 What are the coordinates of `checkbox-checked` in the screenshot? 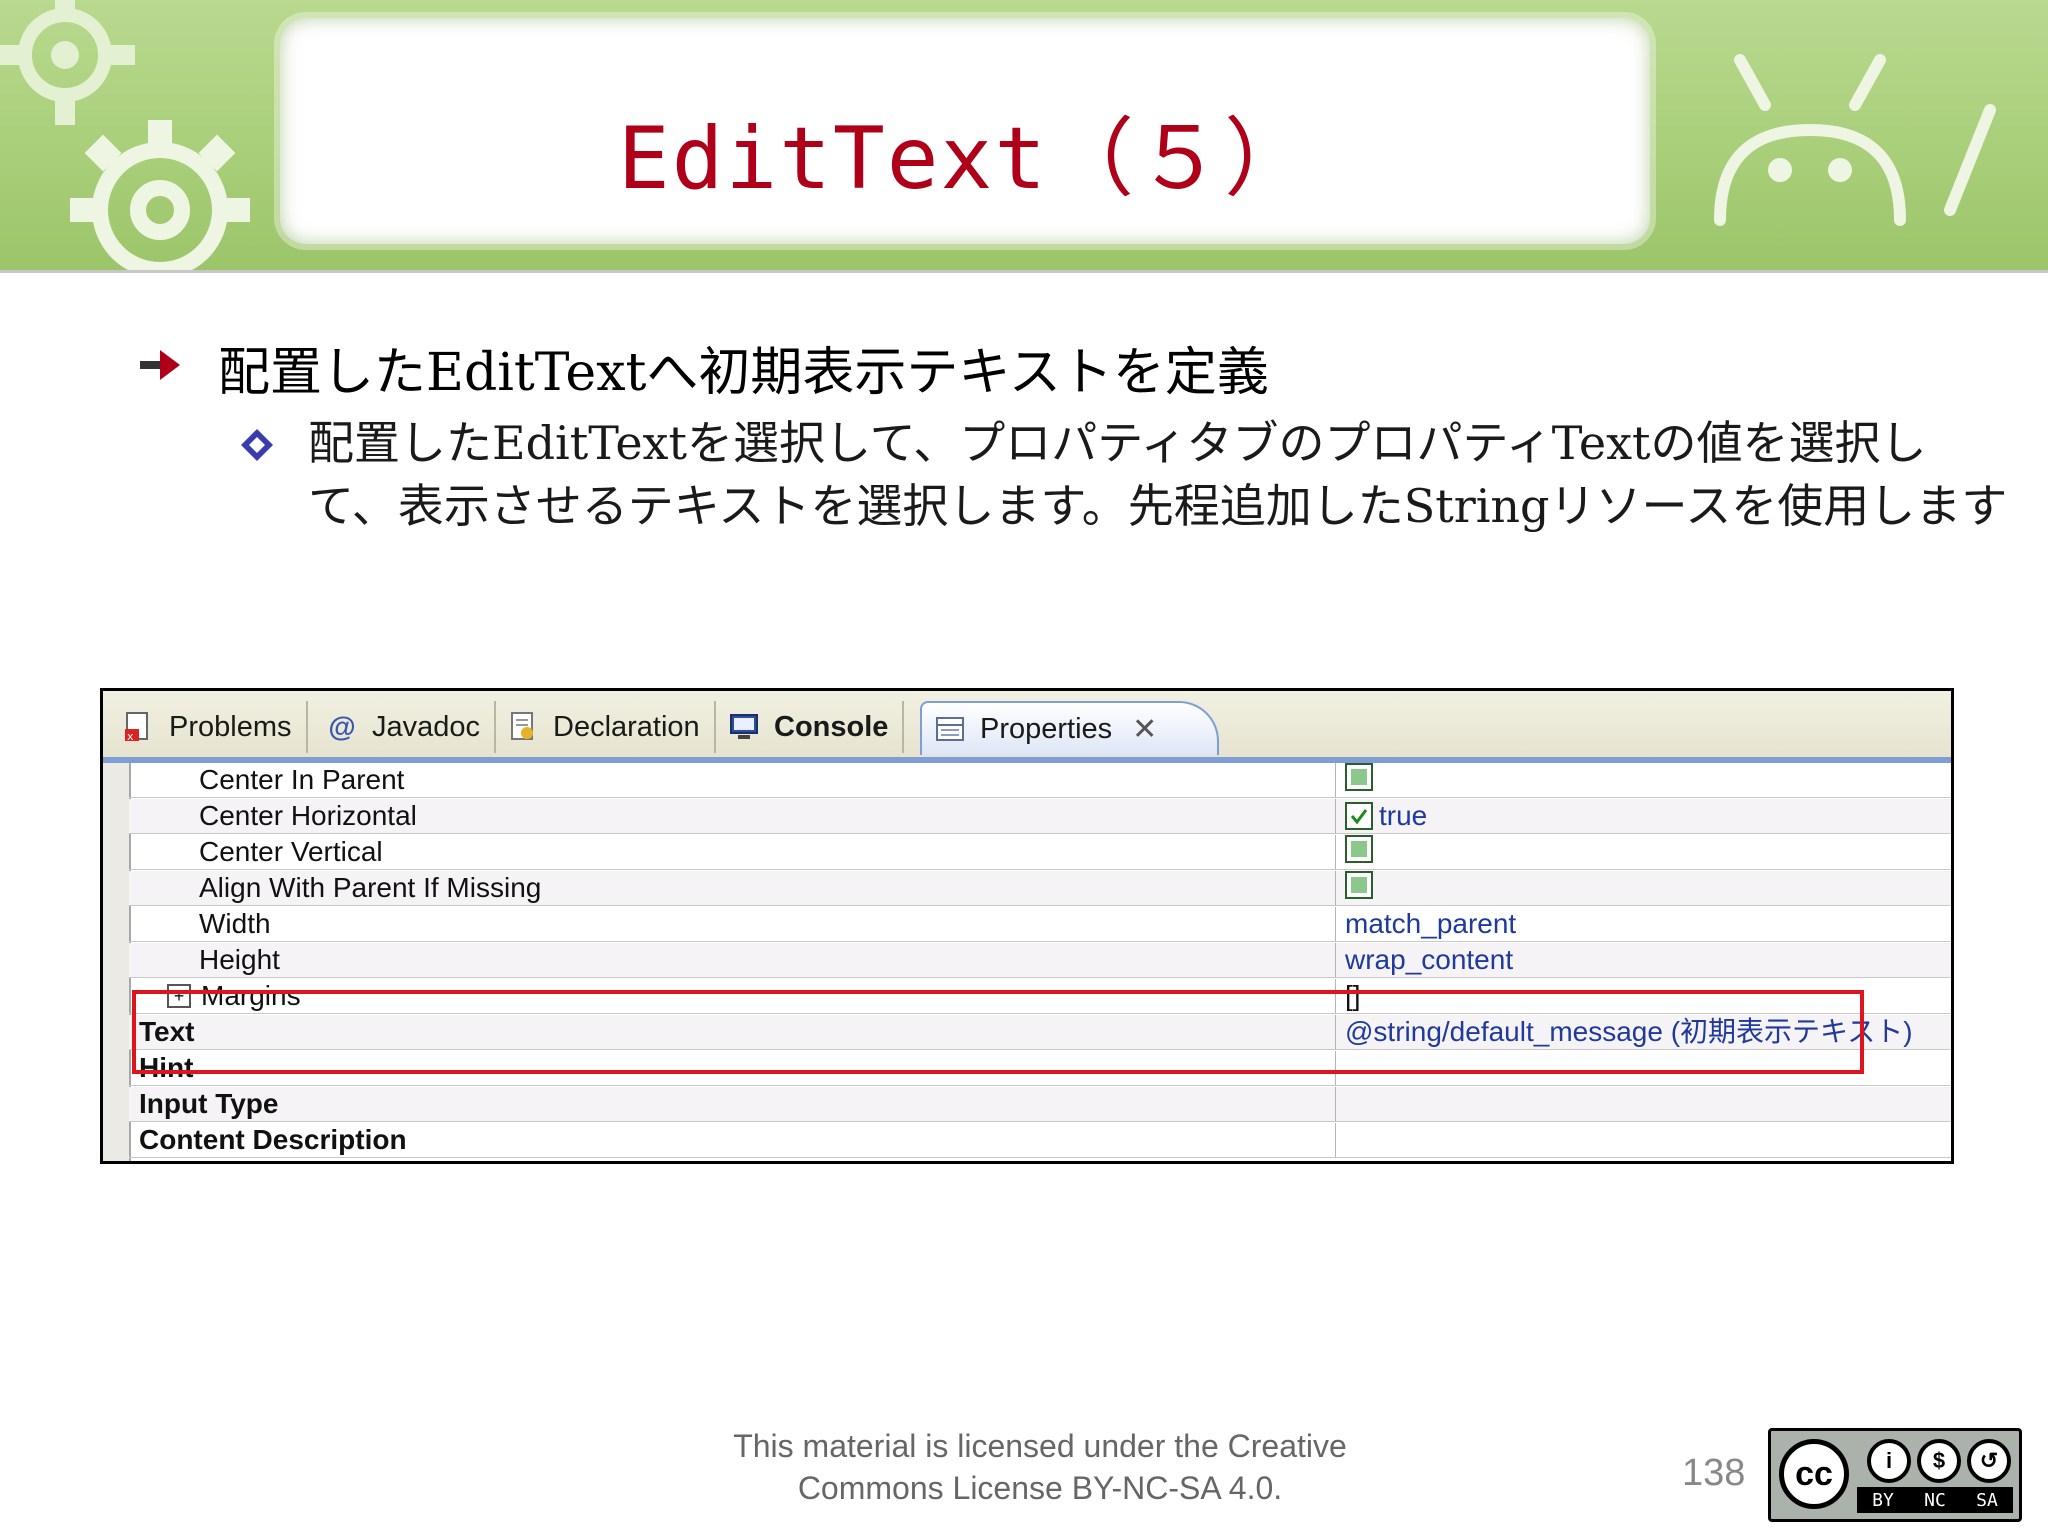 It's located at (1359, 816).